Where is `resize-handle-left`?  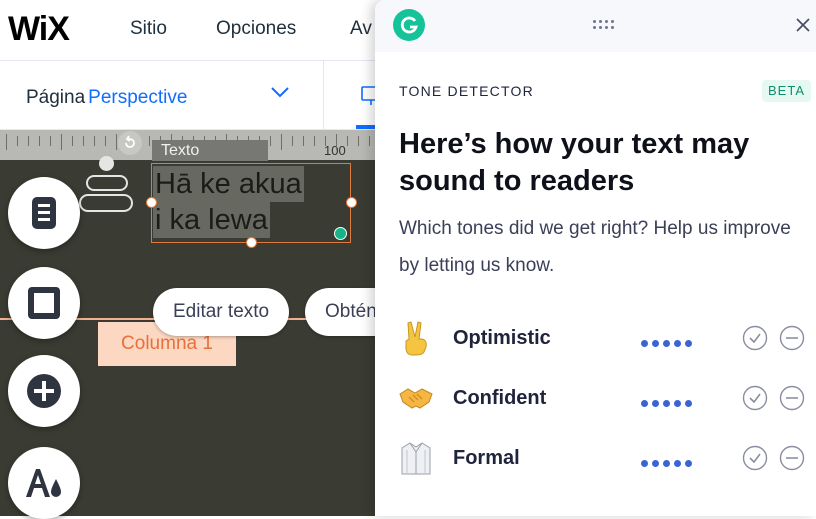 resize-handle-left is located at coordinates (151, 202).